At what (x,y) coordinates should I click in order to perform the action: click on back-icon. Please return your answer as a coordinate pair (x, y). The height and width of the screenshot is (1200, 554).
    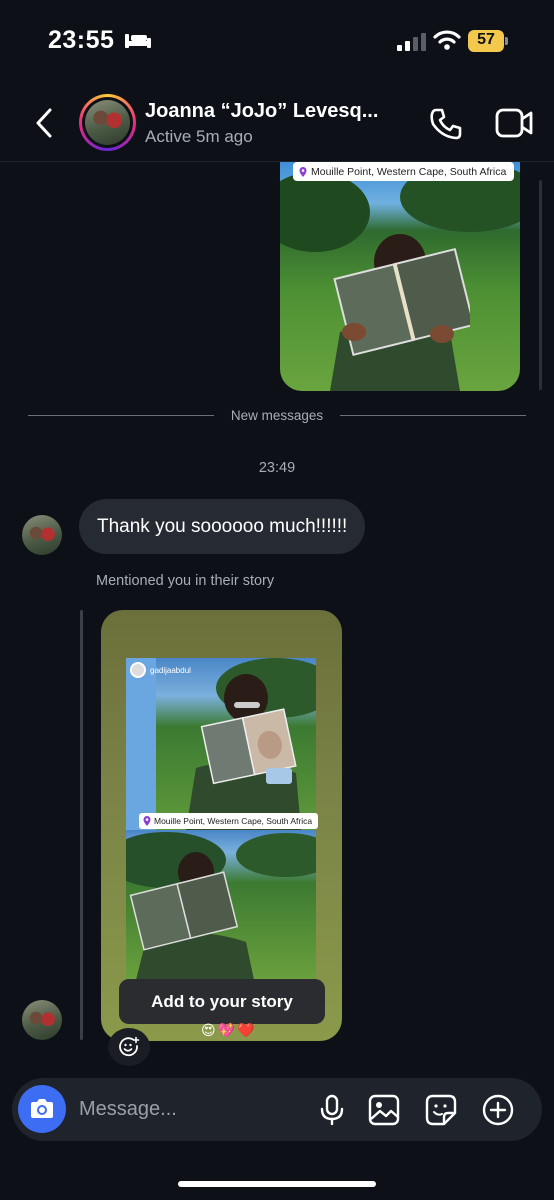
    Looking at the image, I should click on (44, 123).